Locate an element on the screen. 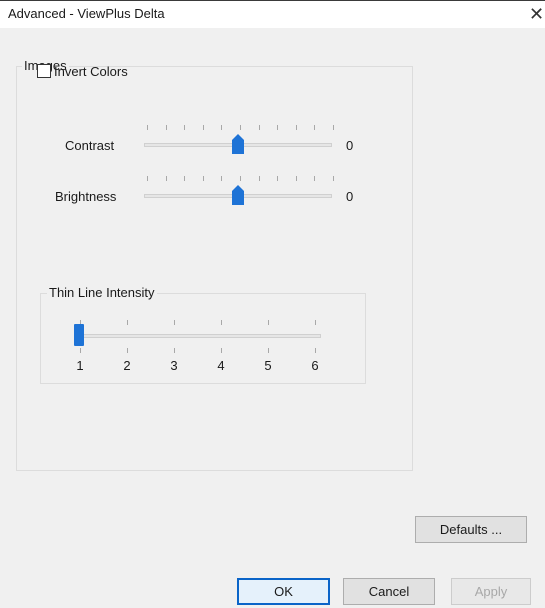 This screenshot has height=608, width=545. brightness-ticks is located at coordinates (240, 179).